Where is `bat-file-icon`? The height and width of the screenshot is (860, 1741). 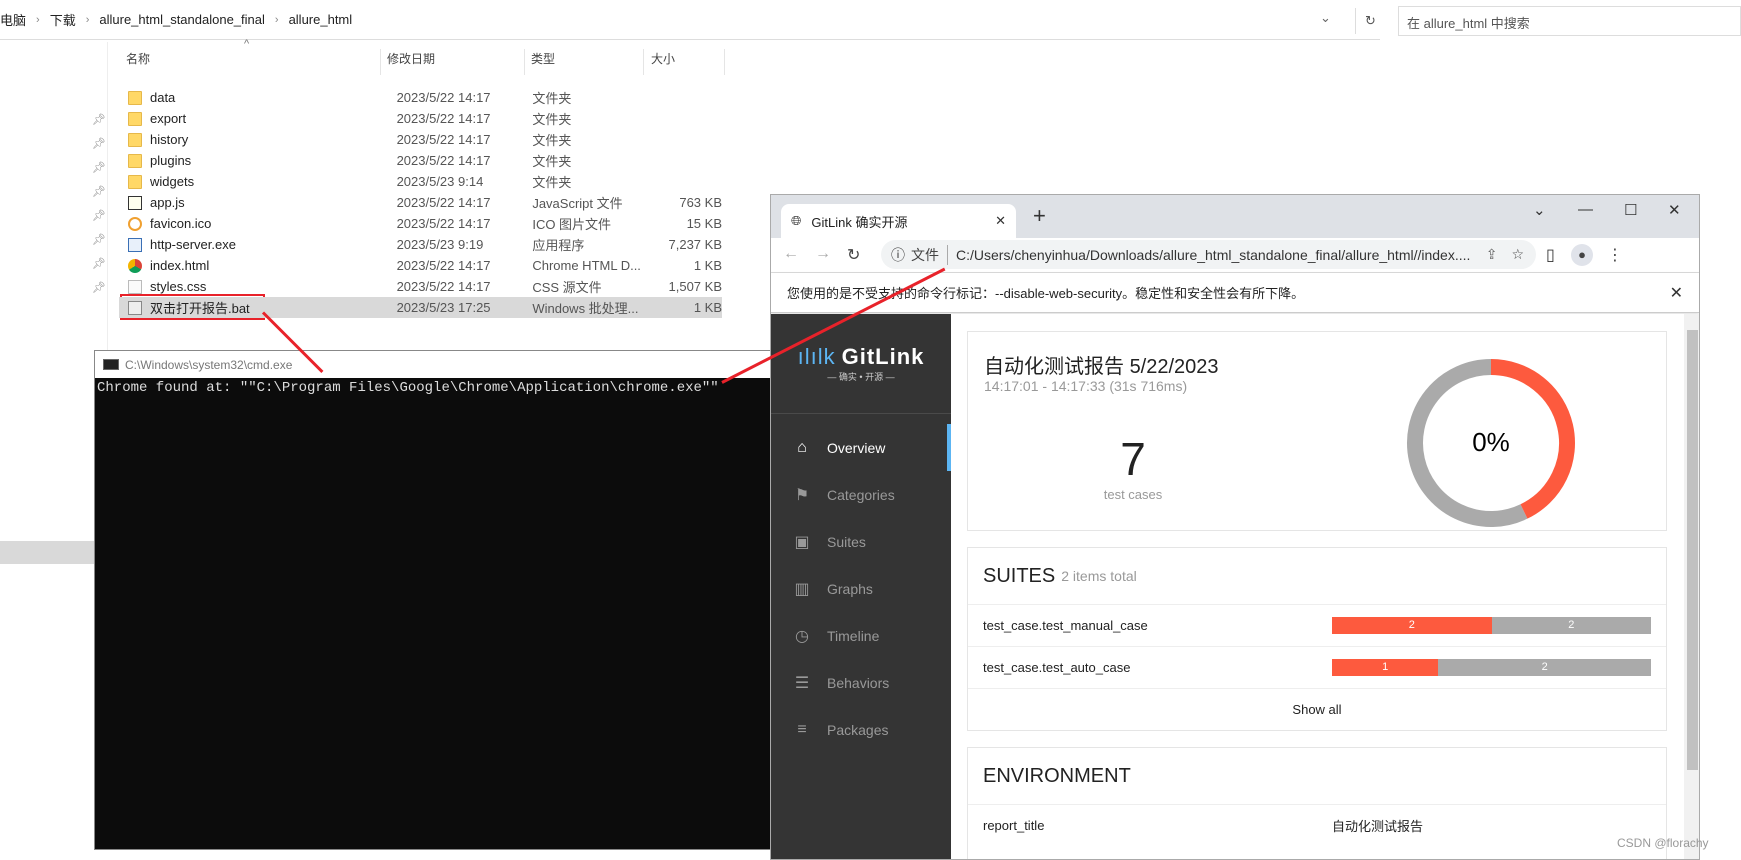 bat-file-icon is located at coordinates (135, 307).